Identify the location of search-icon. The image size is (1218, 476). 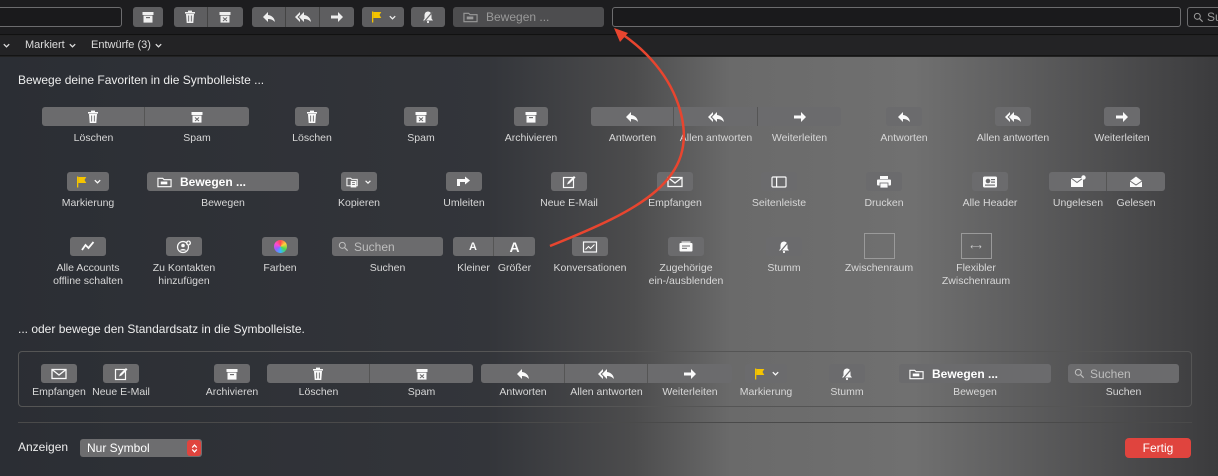
(1198, 17).